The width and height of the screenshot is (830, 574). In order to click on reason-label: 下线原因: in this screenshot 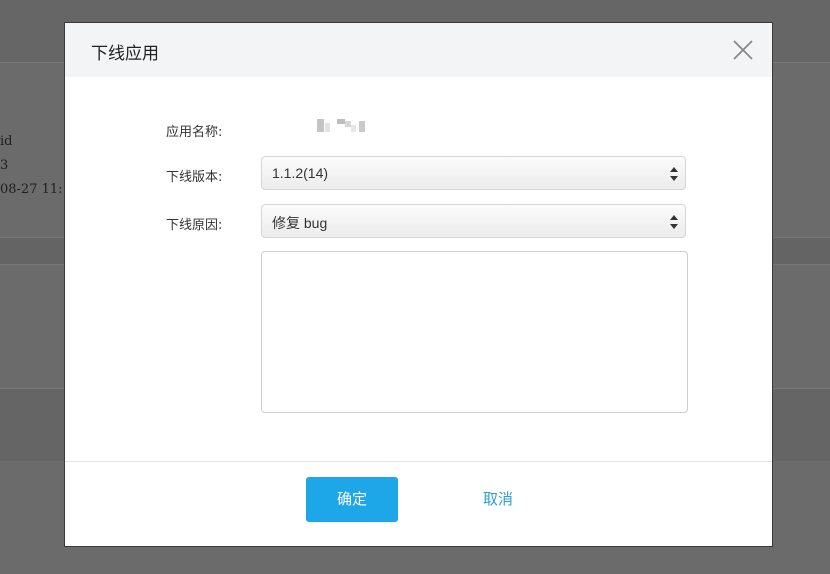, I will do `click(194, 225)`.